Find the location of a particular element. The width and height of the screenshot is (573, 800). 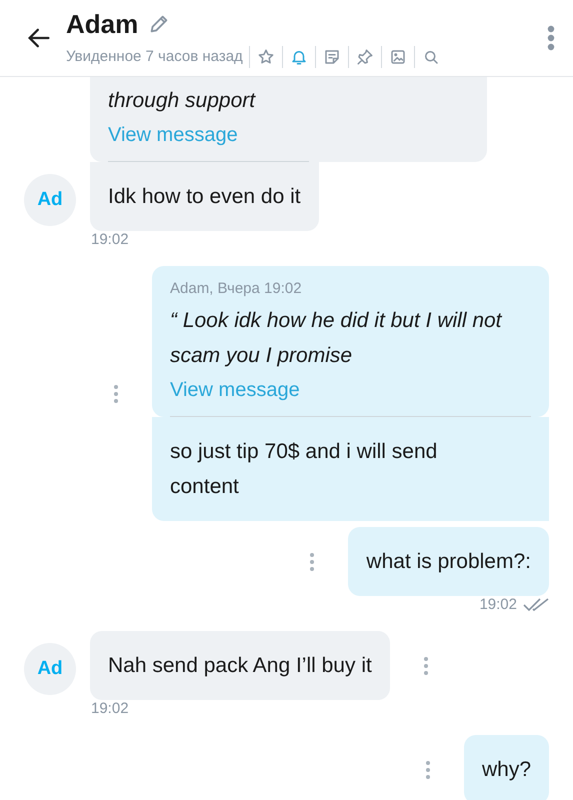

pencil-icon is located at coordinates (159, 24).